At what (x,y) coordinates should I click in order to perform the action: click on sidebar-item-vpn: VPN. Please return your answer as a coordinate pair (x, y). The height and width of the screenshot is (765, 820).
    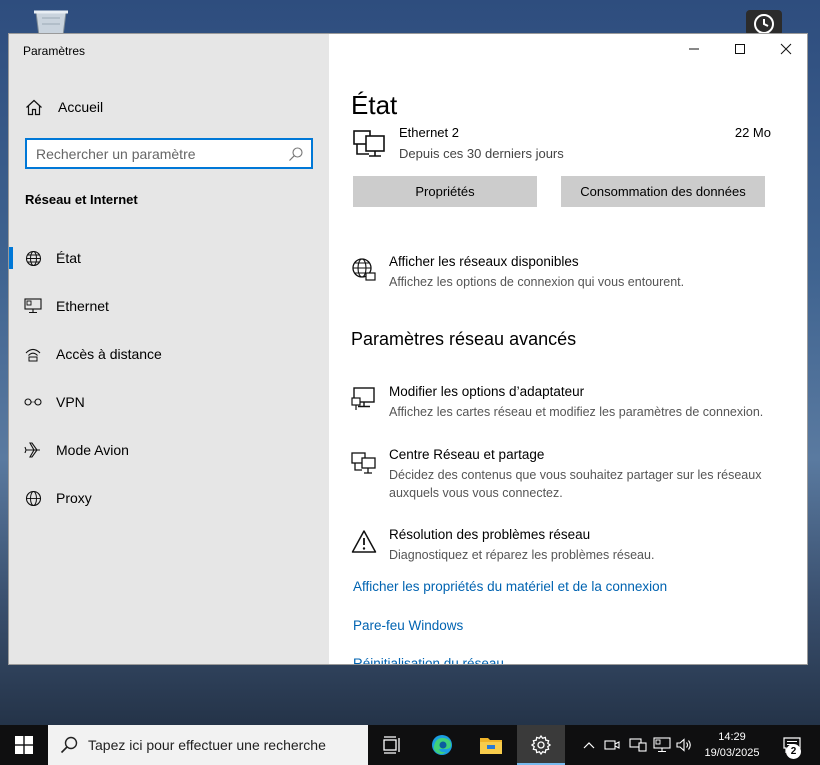
    Looking at the image, I should click on (169, 402).